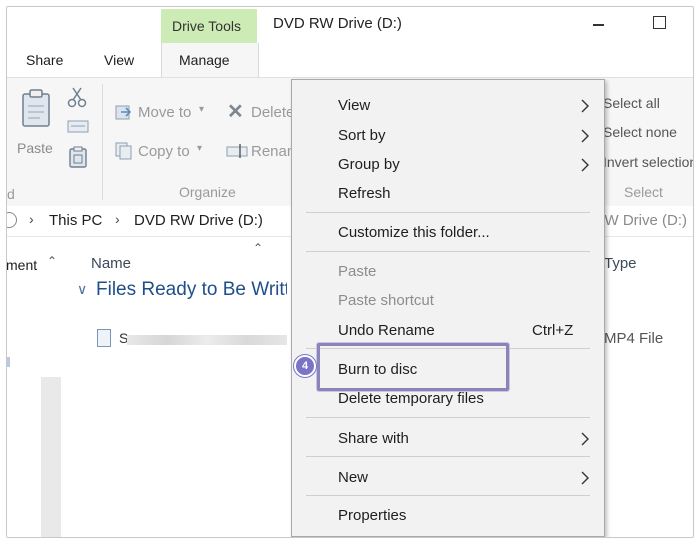 Image resolution: width=700 pixels, height=544 pixels. What do you see at coordinates (553, 330) in the screenshot?
I see `undo-shortcut: Ctrl+Z` at bounding box center [553, 330].